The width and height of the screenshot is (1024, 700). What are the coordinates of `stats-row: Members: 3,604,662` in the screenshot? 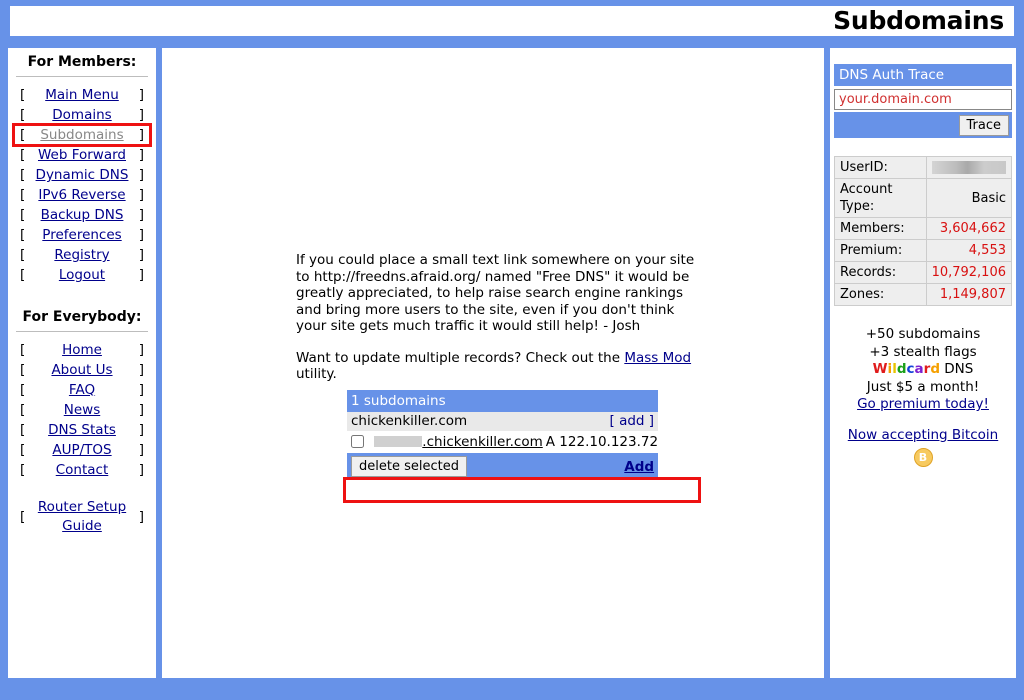 It's located at (923, 228).